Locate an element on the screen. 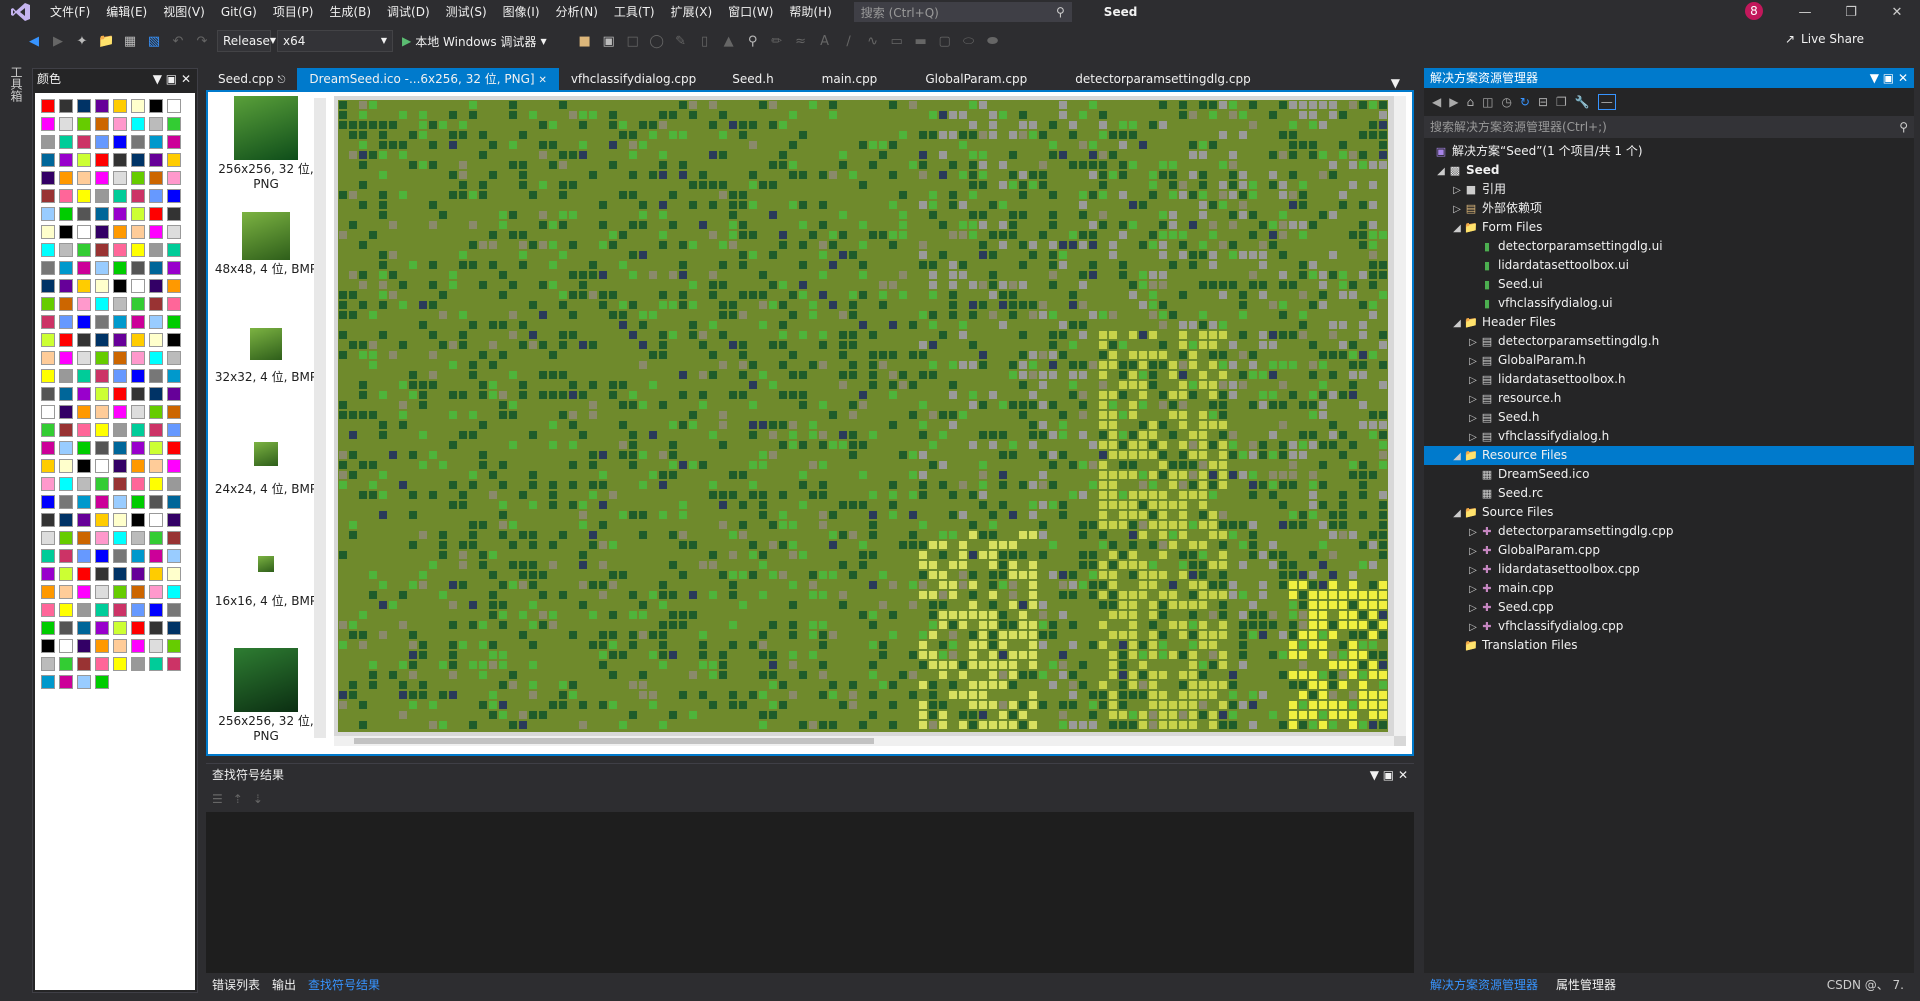  tree-item: ▮ Seed.ui is located at coordinates (1669, 284).